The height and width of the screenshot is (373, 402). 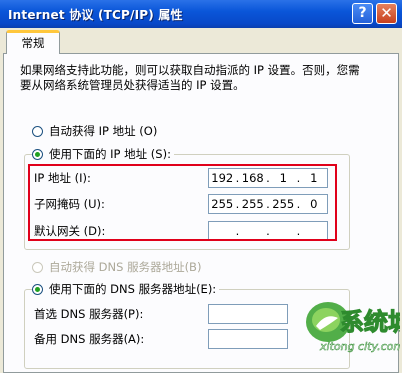 What do you see at coordinates (370, 322) in the screenshot?
I see `watermark-brand: 系统城` at bounding box center [370, 322].